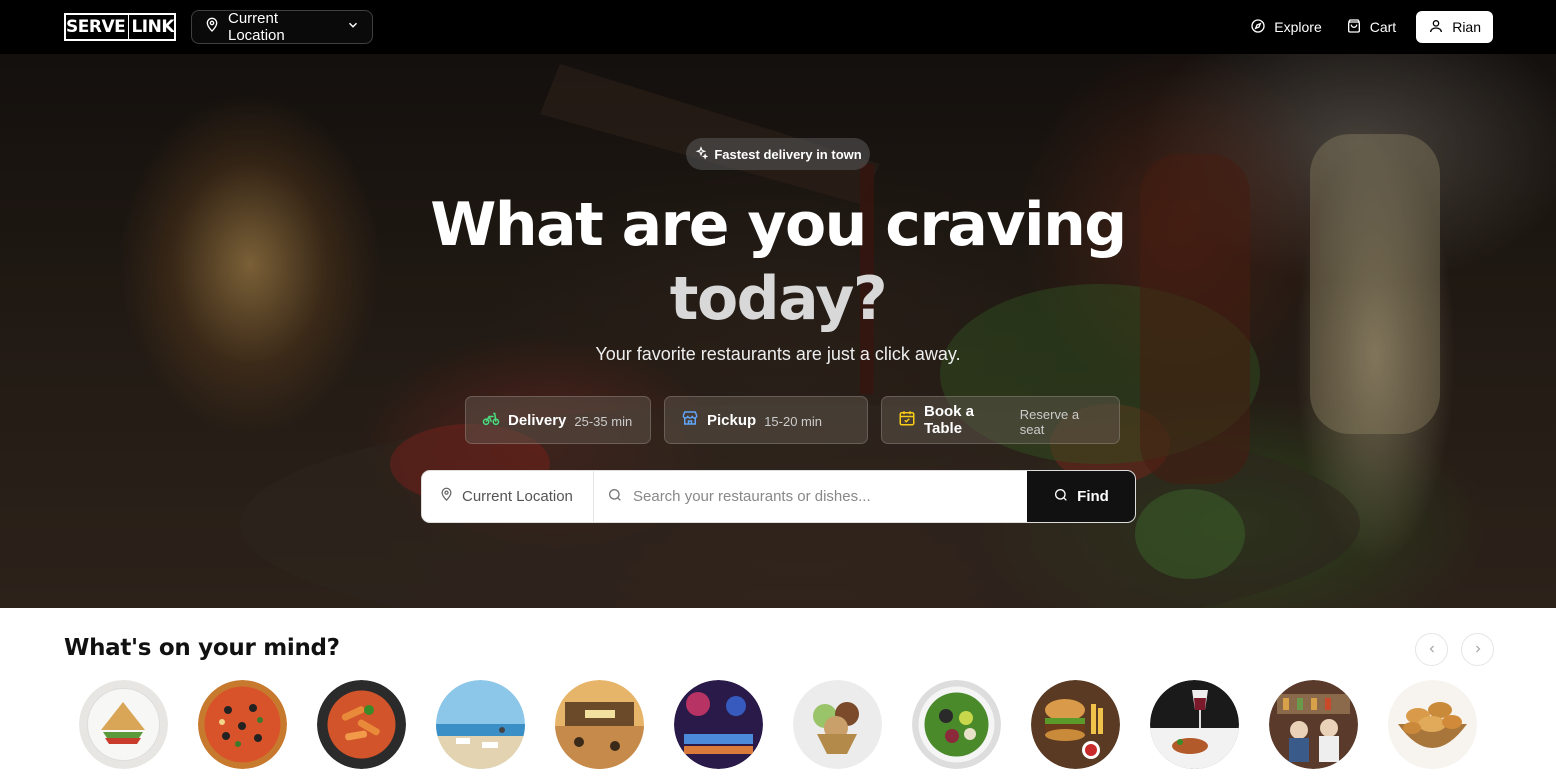  I want to click on cart-link: Cart, so click(1371, 27).